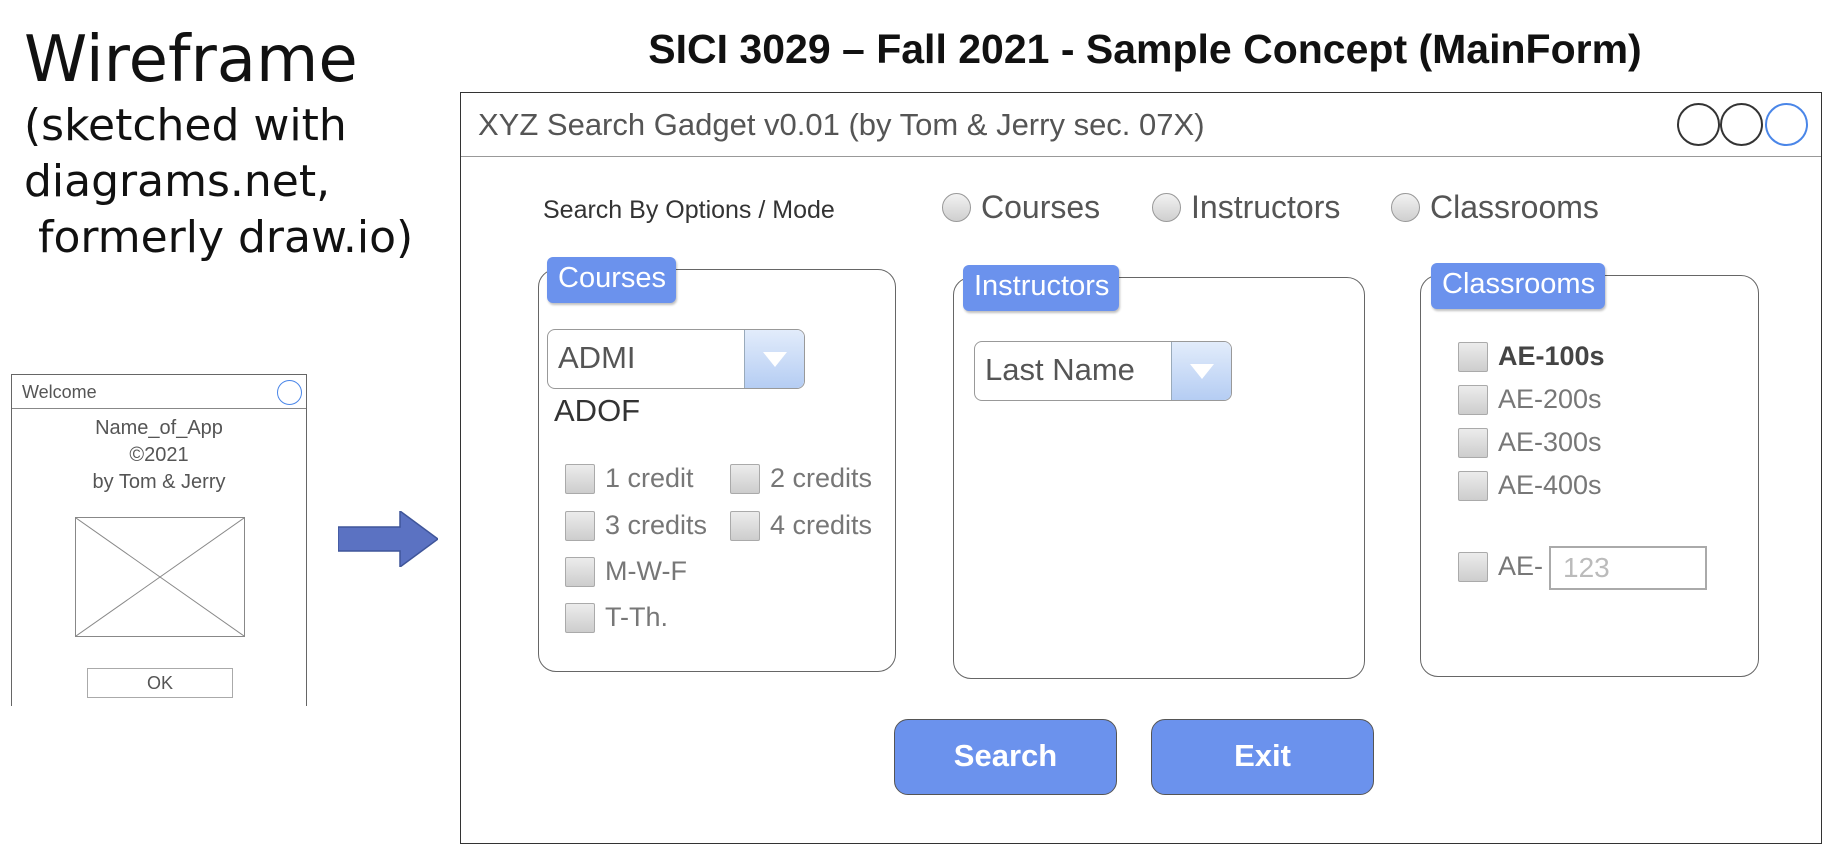  I want to click on courses-group-header: Courses, so click(611, 280).